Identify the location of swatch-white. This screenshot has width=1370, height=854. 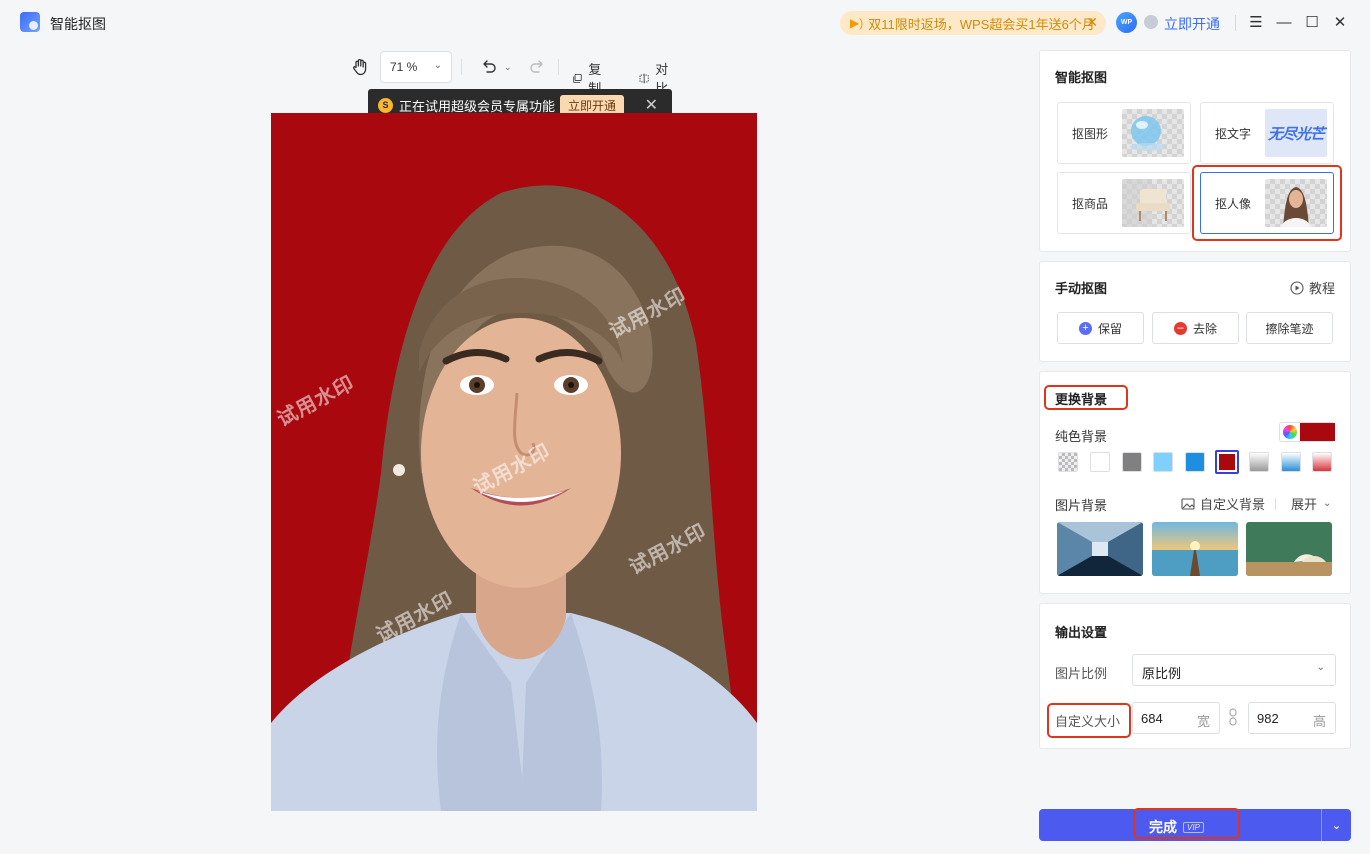
(1100, 462).